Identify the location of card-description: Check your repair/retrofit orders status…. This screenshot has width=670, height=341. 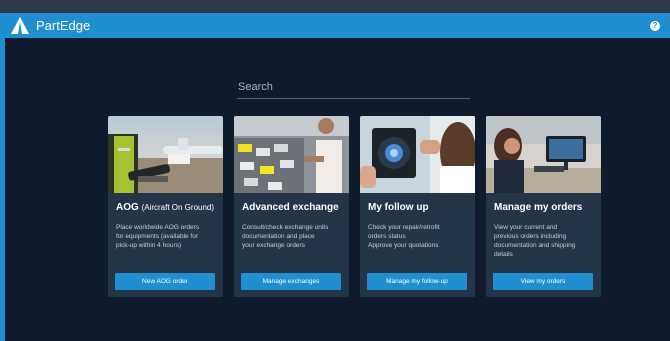
(404, 236).